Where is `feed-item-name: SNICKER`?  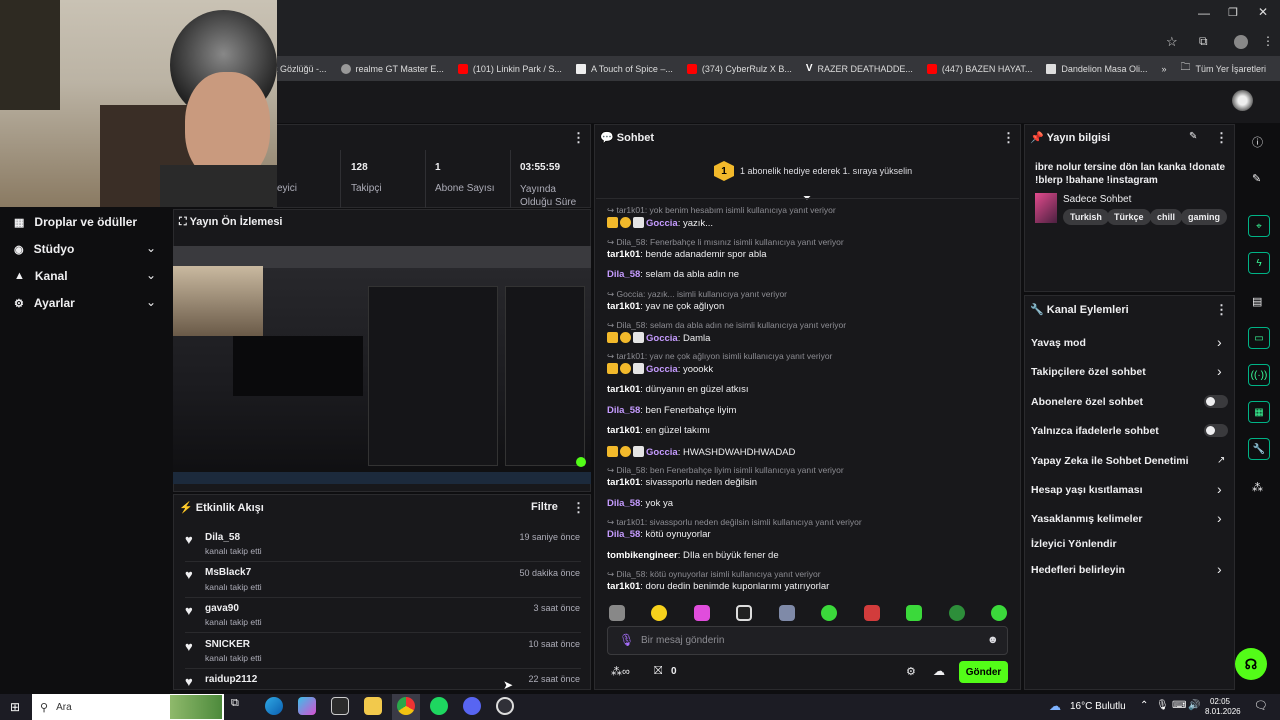 feed-item-name: SNICKER is located at coordinates (227, 644).